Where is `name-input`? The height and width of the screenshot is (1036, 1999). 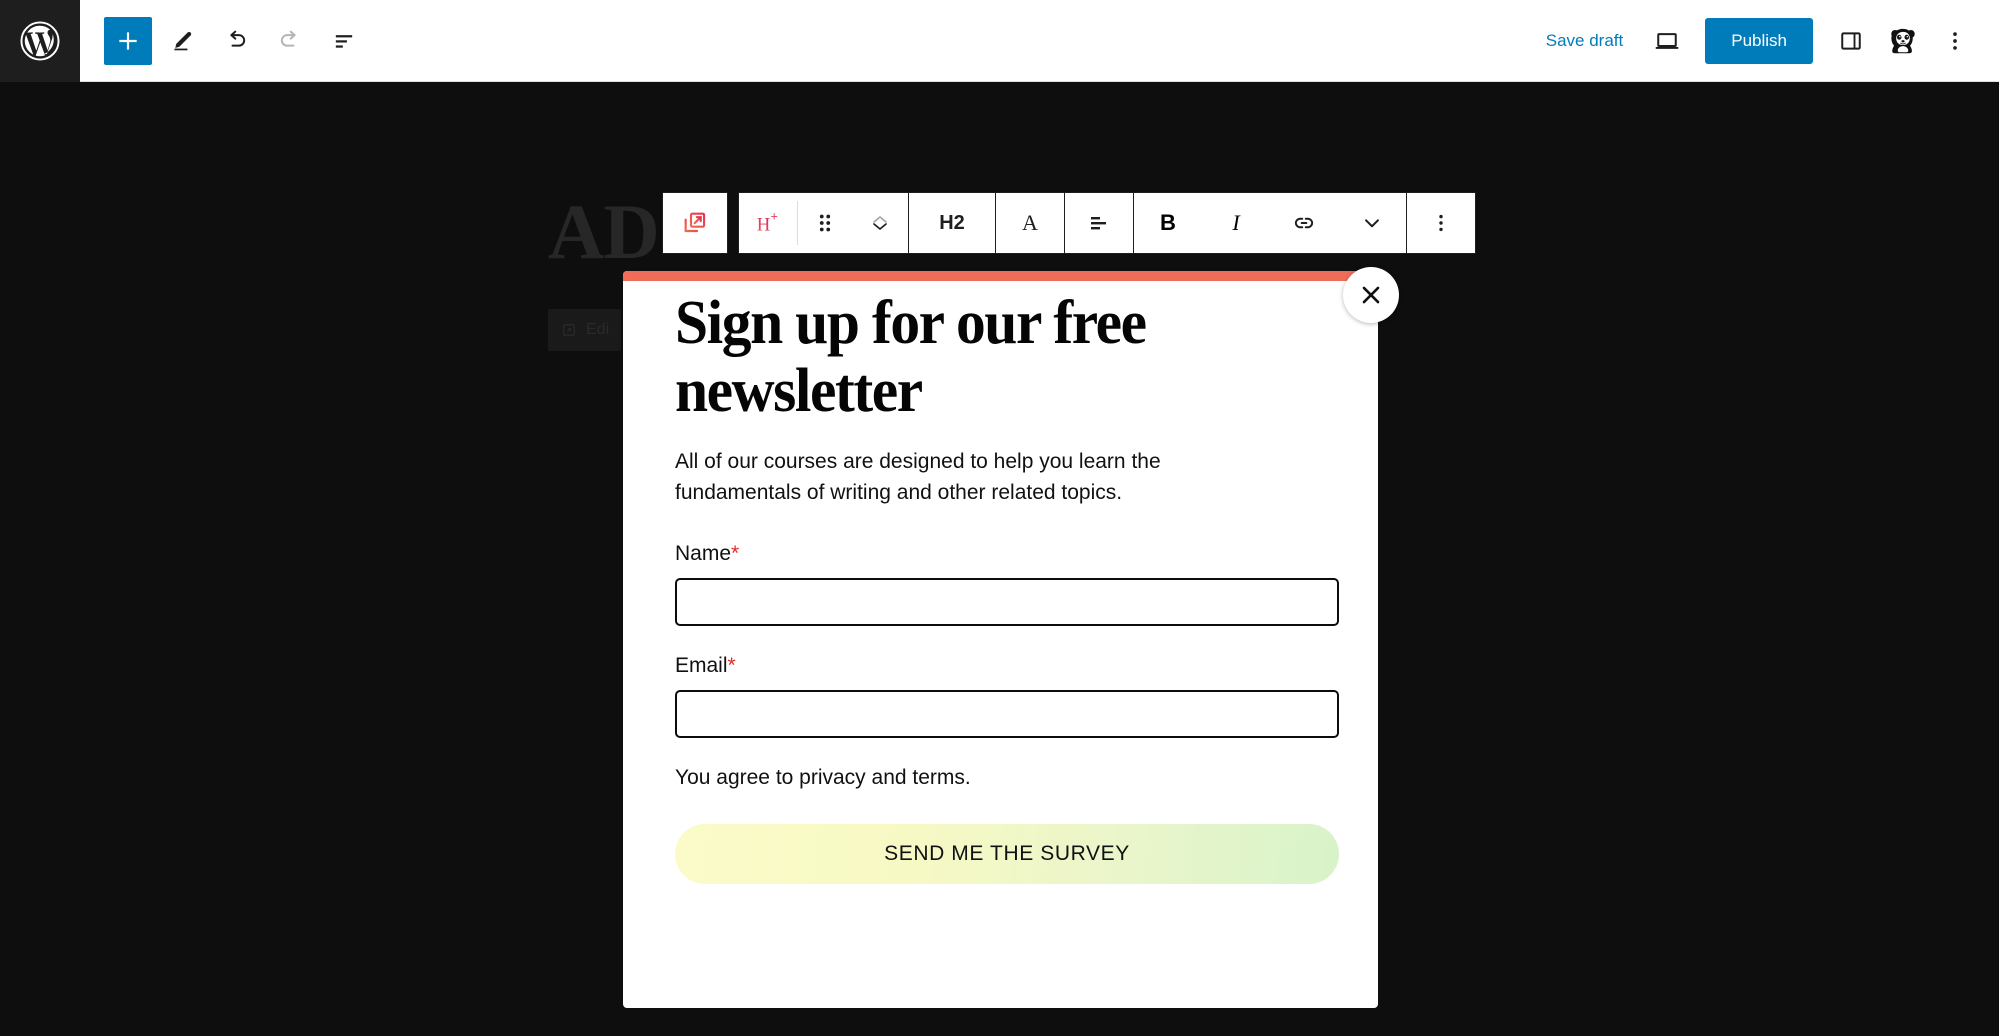
name-input is located at coordinates (1007, 601).